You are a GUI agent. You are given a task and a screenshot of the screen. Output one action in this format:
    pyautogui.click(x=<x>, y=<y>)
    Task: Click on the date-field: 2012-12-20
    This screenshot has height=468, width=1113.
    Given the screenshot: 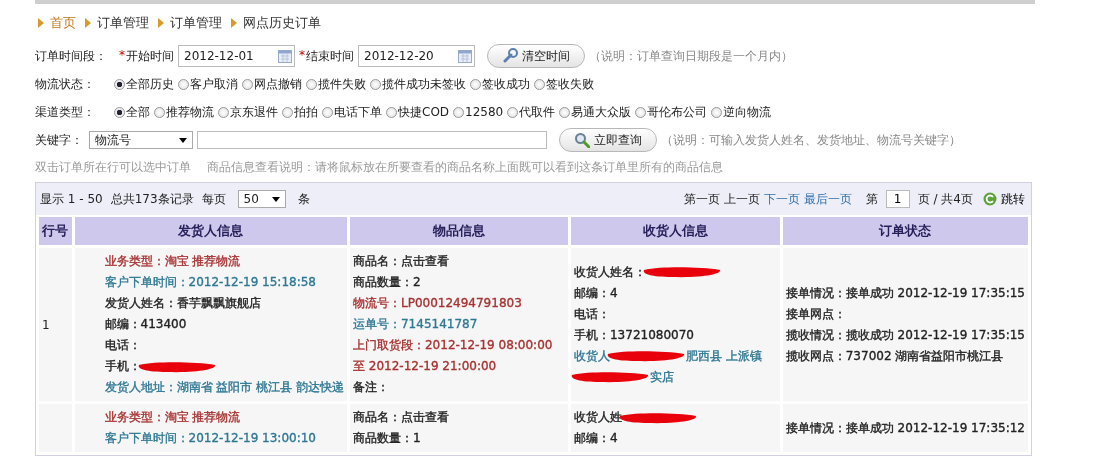 What is the action you would take?
    pyautogui.click(x=416, y=56)
    